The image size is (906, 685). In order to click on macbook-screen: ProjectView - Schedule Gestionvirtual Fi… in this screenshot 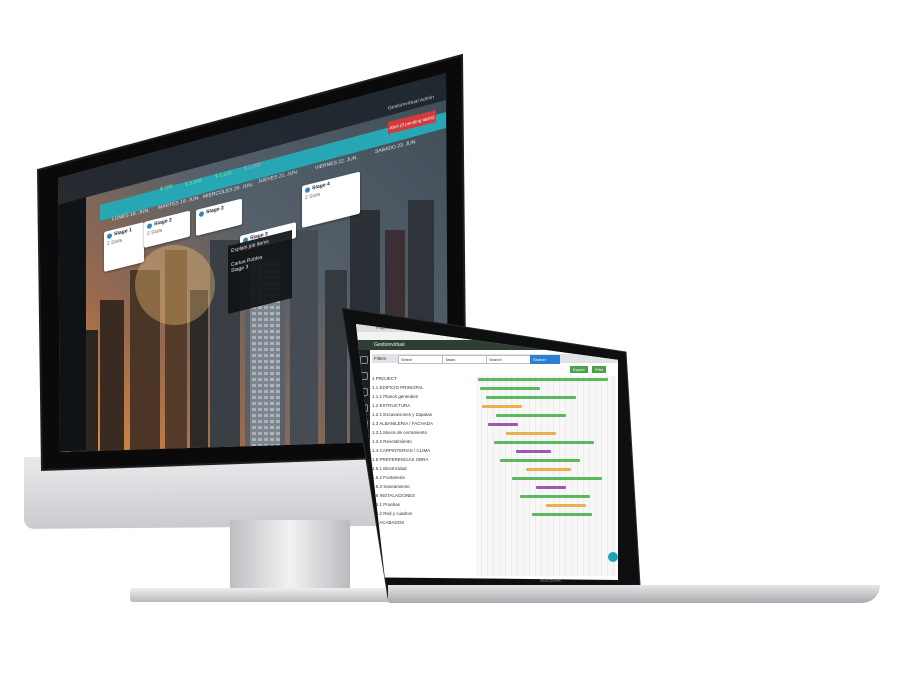, I will do `click(487, 452)`.